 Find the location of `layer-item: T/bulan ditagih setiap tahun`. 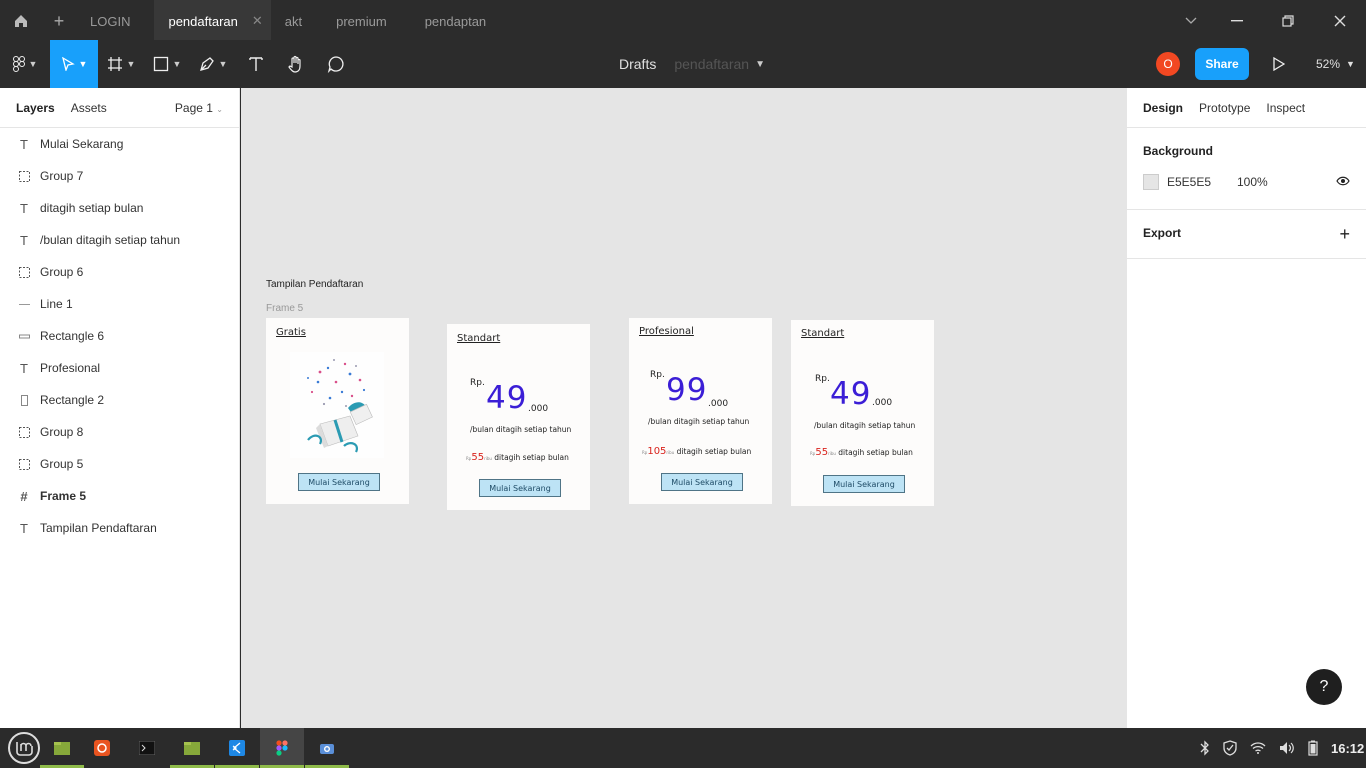

layer-item: T/bulan ditagih setiap tahun is located at coordinates (119, 240).